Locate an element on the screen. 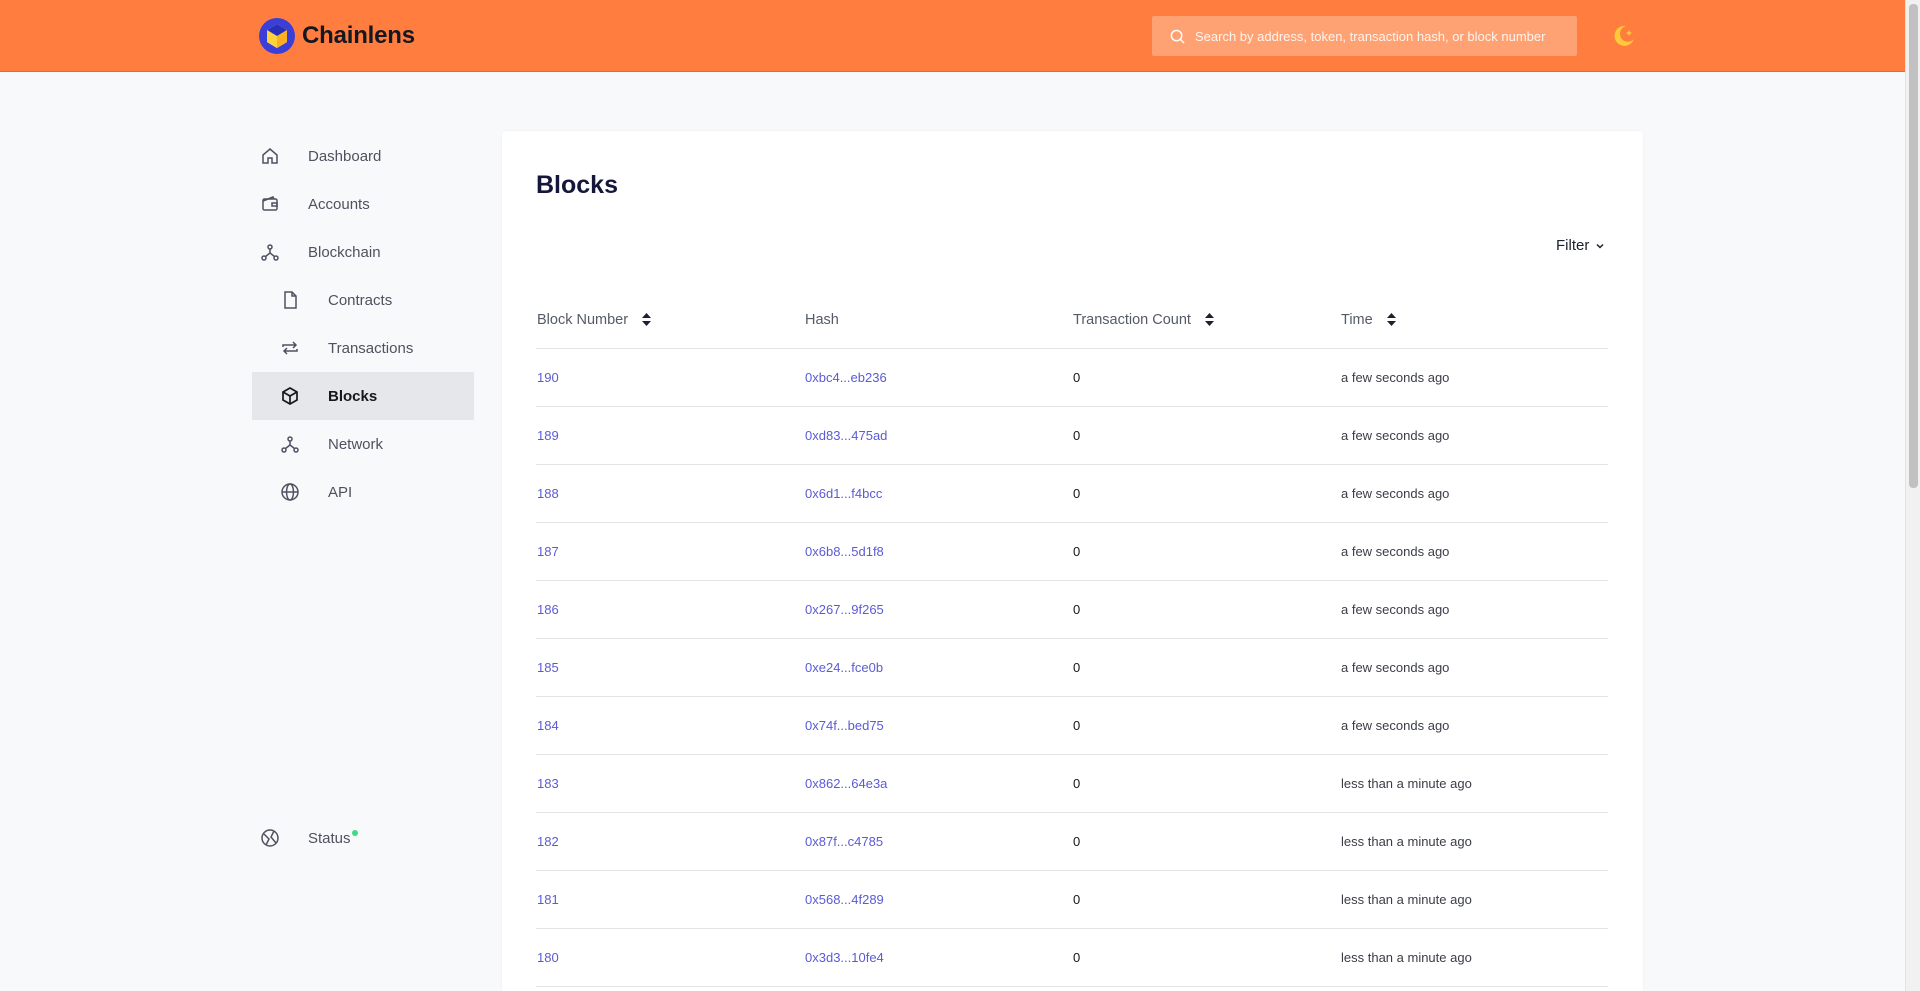 The image size is (1920, 991). scrollbar-thumb is located at coordinates (1913, 246).